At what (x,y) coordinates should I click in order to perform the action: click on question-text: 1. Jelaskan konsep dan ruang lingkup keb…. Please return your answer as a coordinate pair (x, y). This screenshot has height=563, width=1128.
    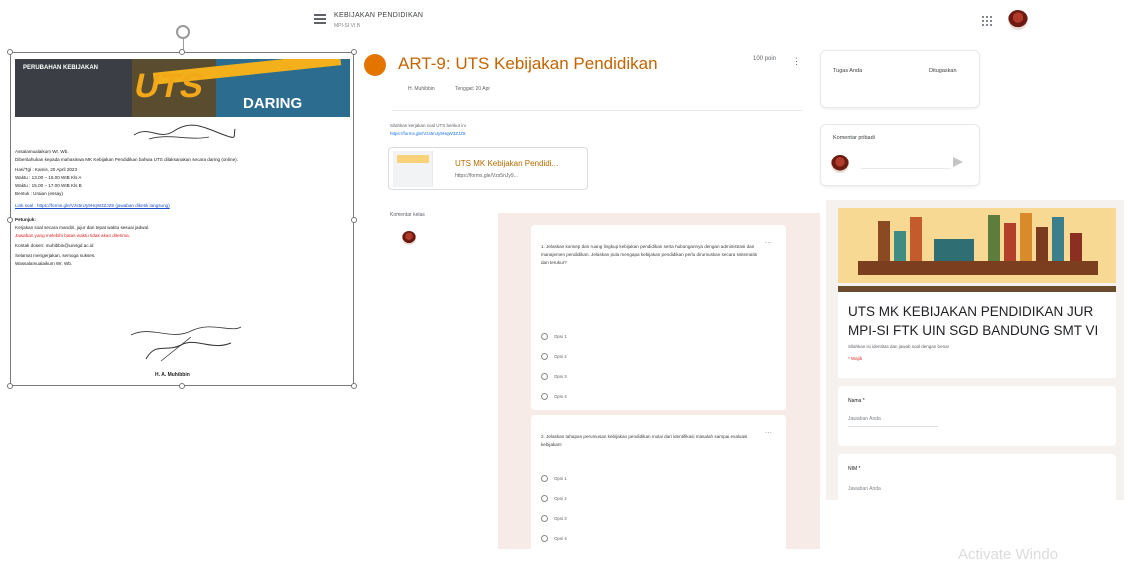
    Looking at the image, I should click on (649, 254).